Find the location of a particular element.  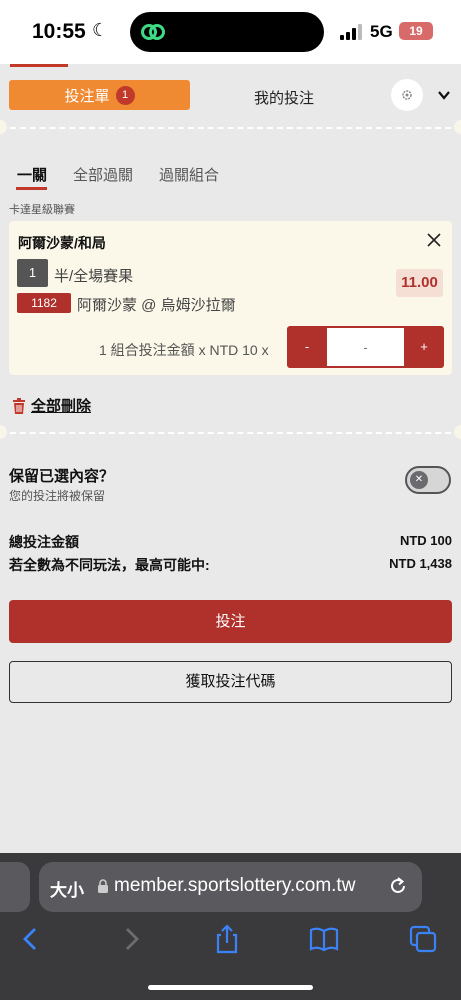

share-icon is located at coordinates (227, 939).